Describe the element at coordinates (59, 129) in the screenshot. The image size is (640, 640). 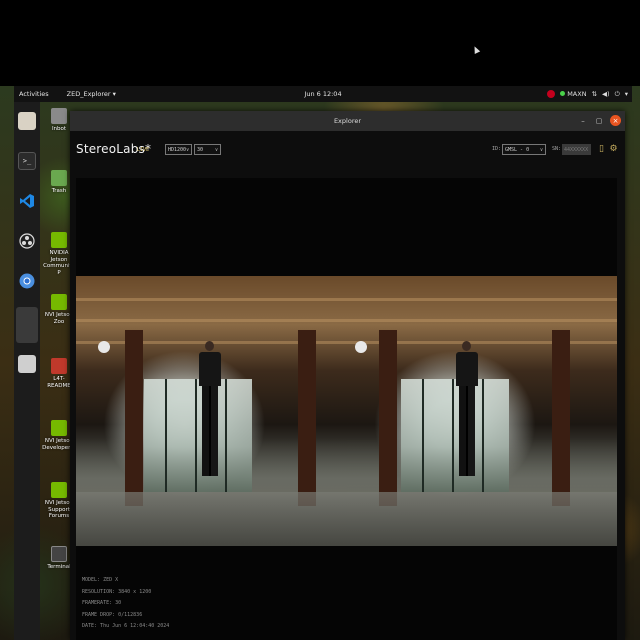
I see `desktop-icon-label: Inbot` at that location.